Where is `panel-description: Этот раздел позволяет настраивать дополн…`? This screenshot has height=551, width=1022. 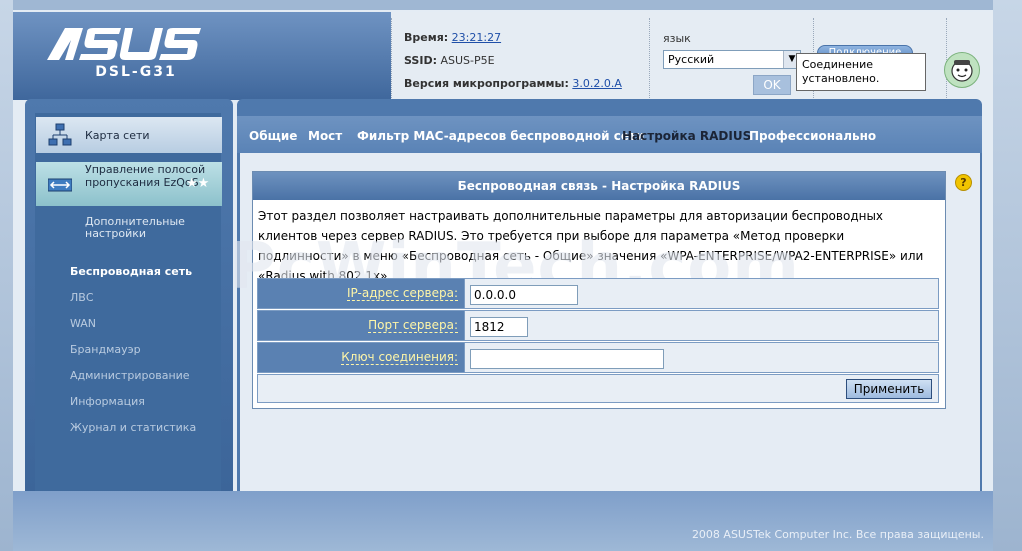 panel-description: Этот раздел позволяет настраивать дополн… is located at coordinates (591, 246).